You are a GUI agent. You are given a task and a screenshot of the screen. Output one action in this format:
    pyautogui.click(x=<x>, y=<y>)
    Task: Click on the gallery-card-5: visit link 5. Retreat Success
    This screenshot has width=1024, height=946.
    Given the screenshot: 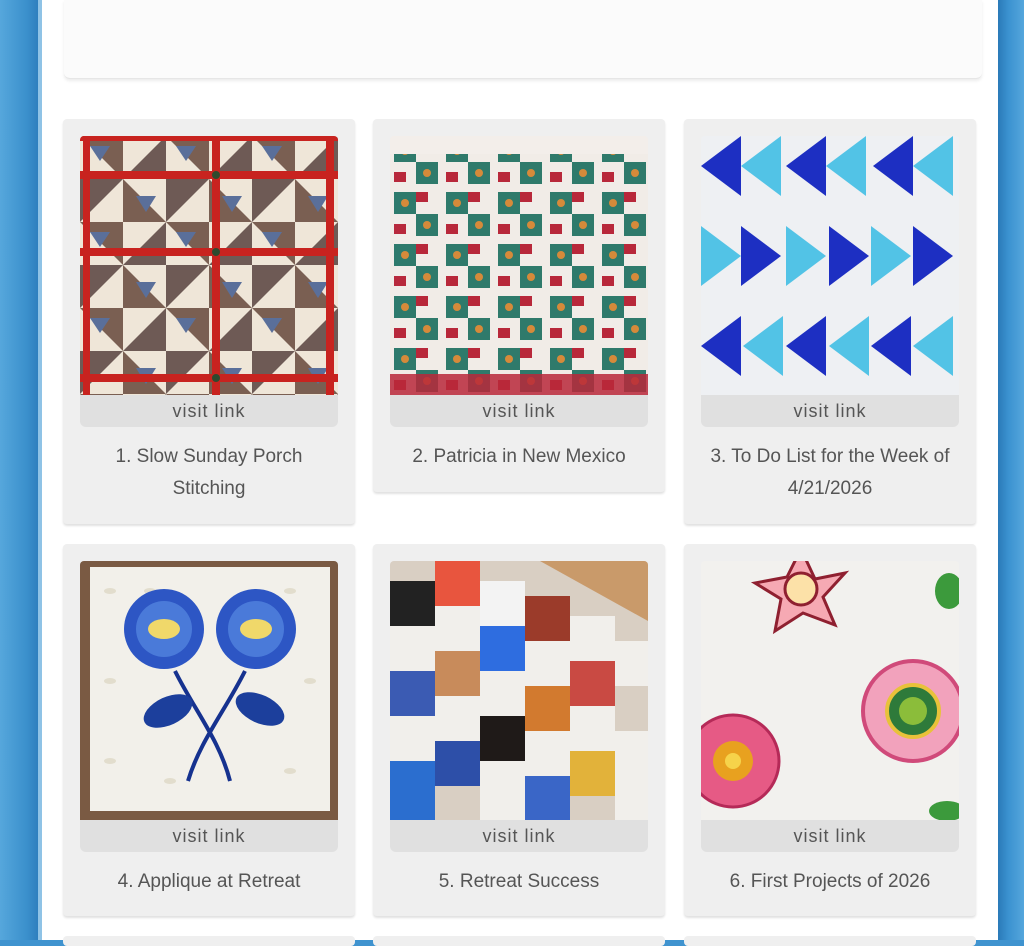 What is the action you would take?
    pyautogui.click(x=519, y=730)
    